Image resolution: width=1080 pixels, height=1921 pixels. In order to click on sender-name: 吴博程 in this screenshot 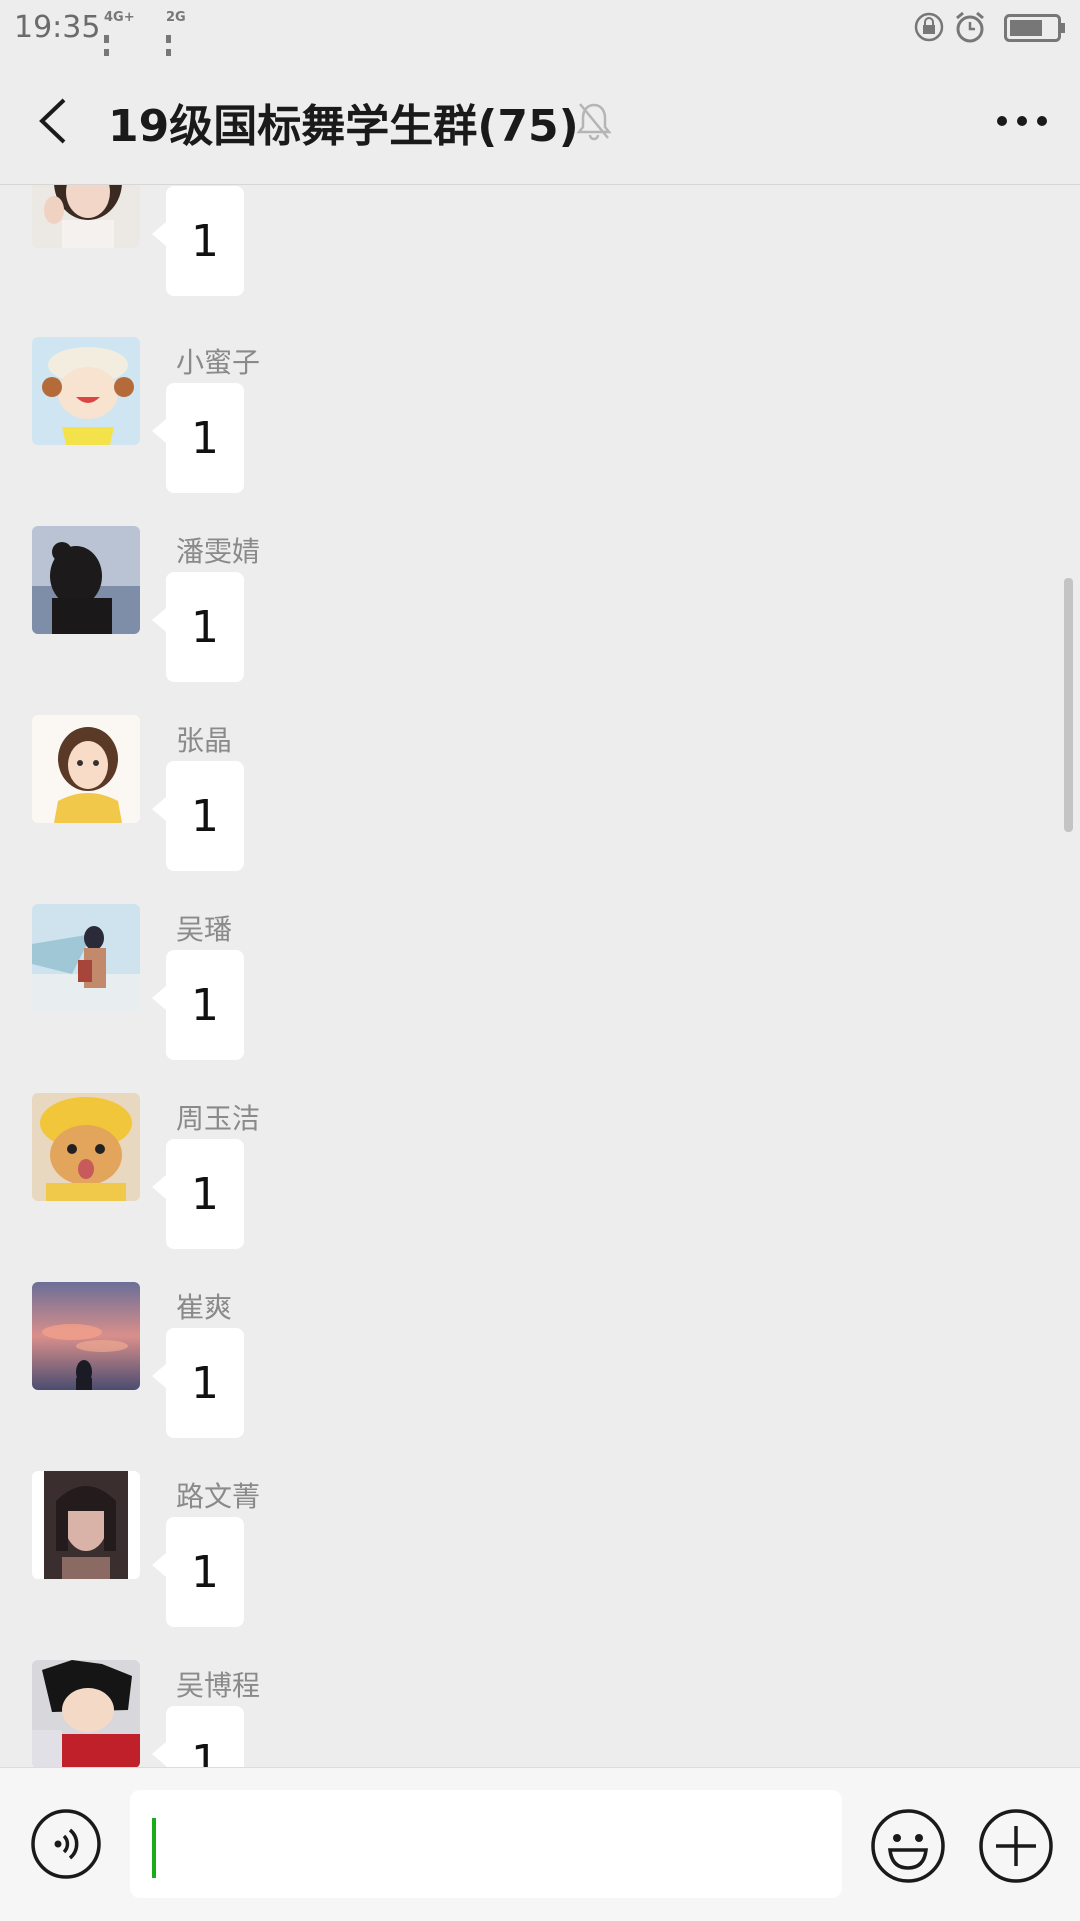, I will do `click(218, 1685)`.